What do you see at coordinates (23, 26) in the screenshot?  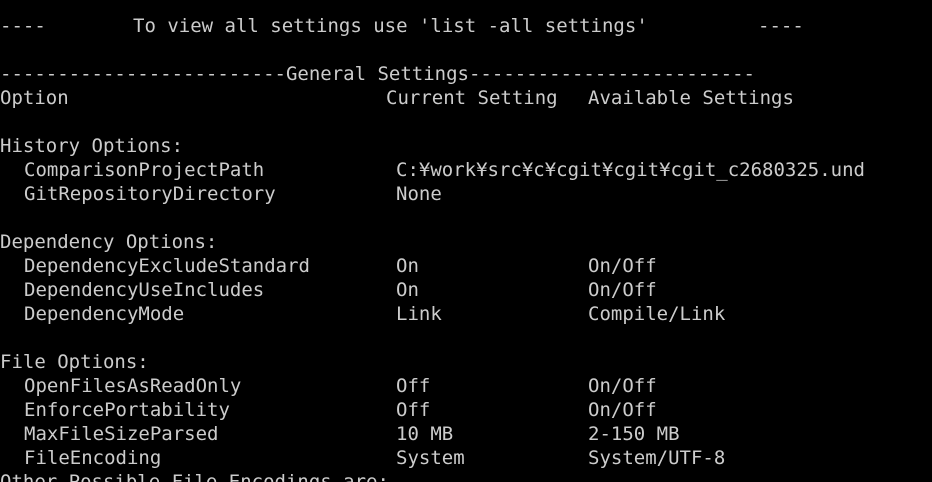 I see `banner-left-dashes: ----` at bounding box center [23, 26].